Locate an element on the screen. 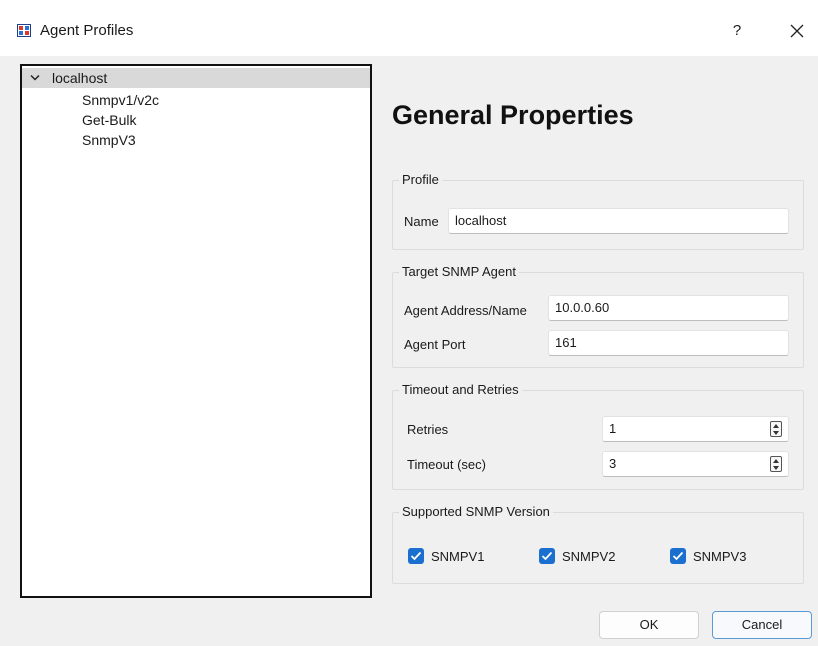  snmpv2-checkbox is located at coordinates (547, 556).